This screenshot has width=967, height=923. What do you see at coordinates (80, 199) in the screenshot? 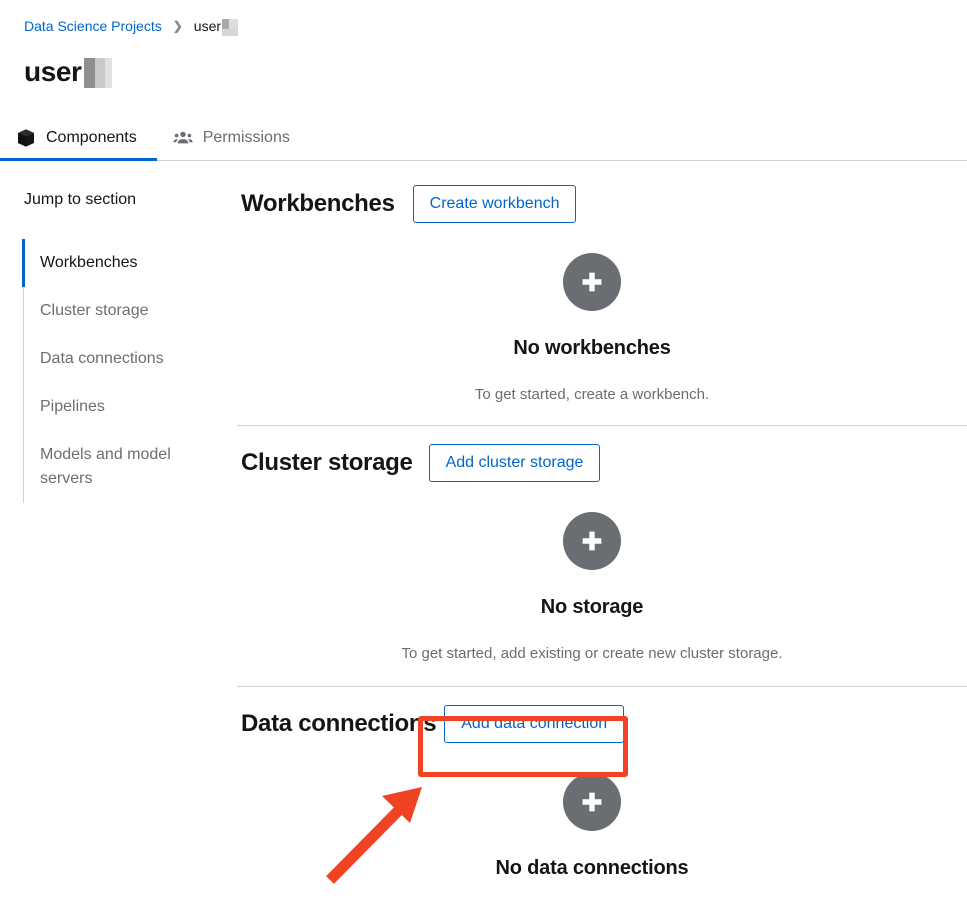
I see `jump-to-section-title: Jump to section` at bounding box center [80, 199].